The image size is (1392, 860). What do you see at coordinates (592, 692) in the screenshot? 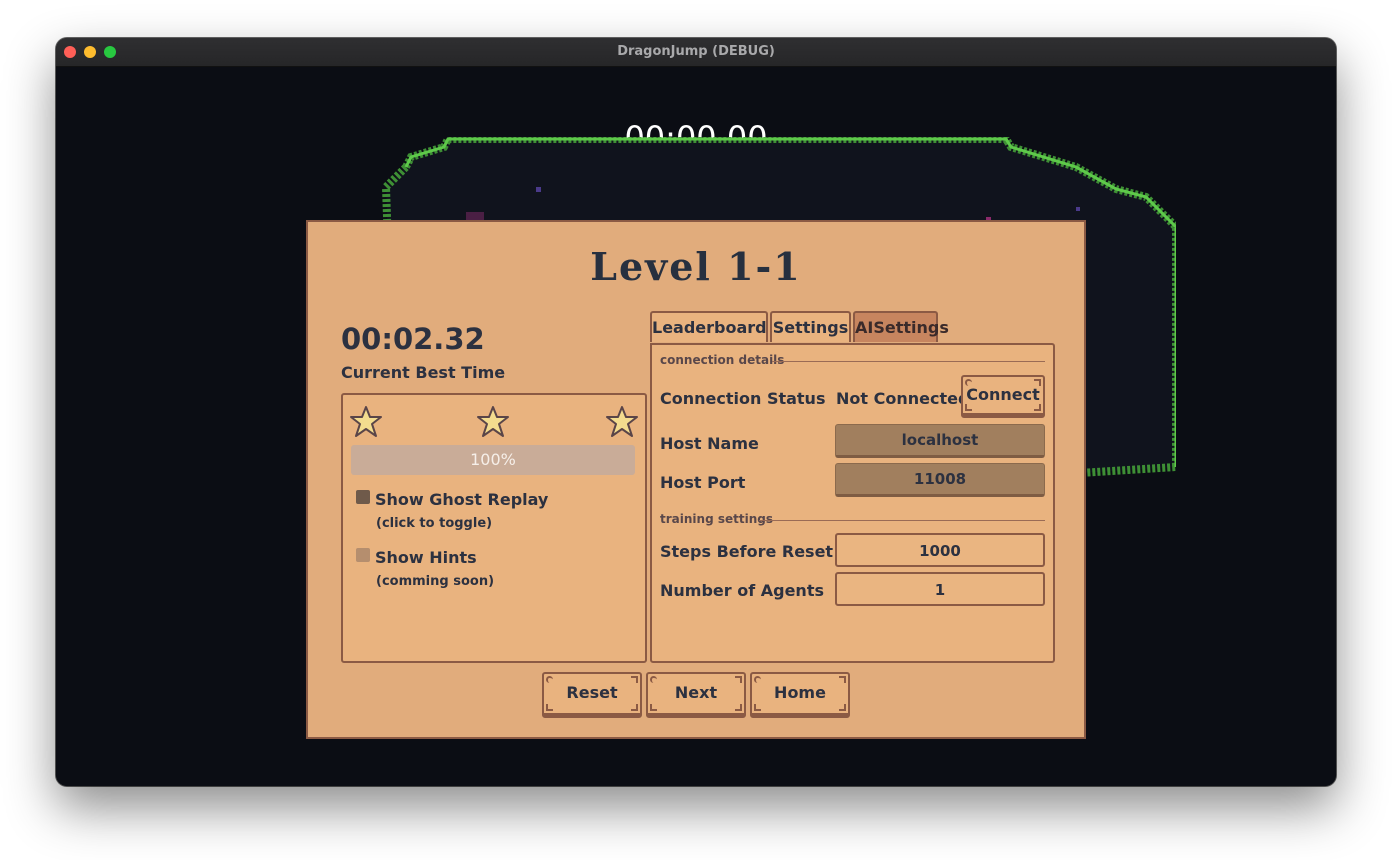
I see `reset-button-label: Reset` at bounding box center [592, 692].